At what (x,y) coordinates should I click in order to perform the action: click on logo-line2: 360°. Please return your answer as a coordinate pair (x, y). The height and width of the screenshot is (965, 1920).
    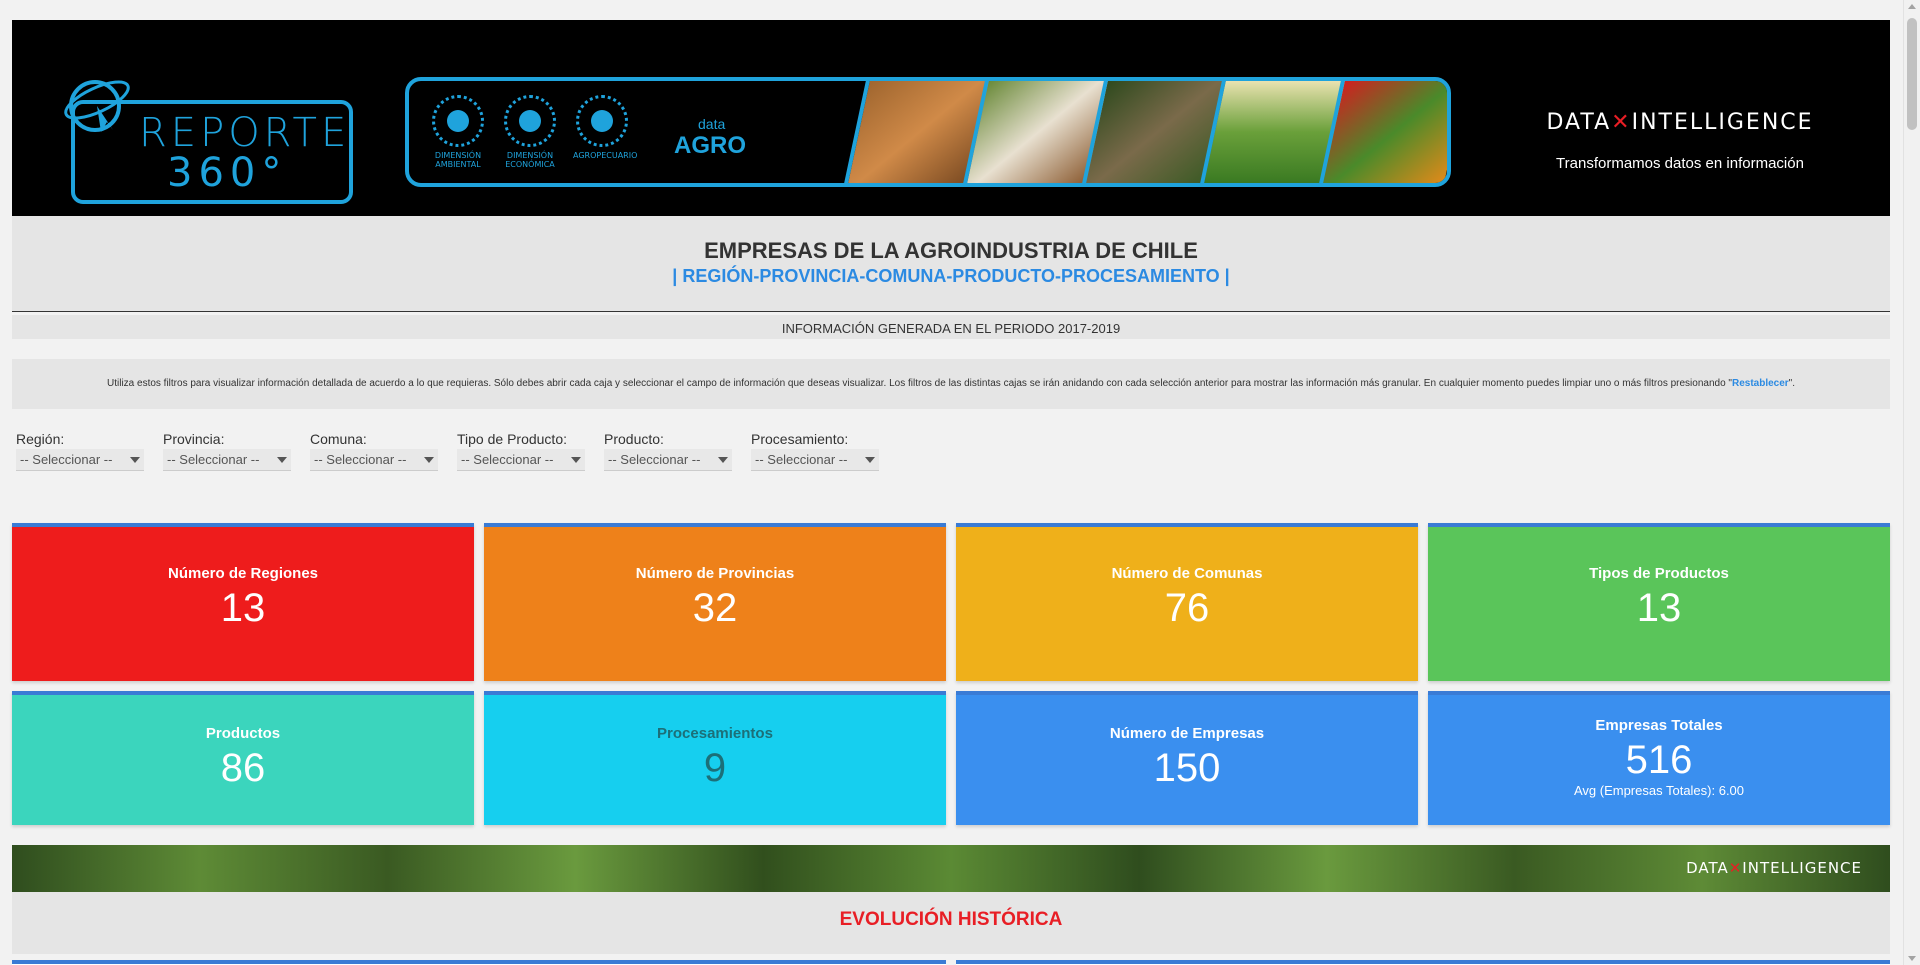
    Looking at the image, I should click on (227, 173).